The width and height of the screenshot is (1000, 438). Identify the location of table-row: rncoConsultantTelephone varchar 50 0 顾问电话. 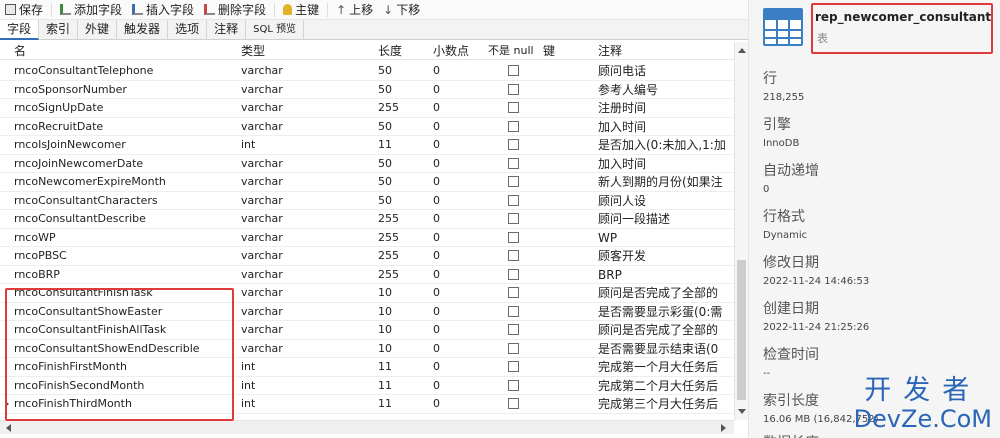
(367, 71).